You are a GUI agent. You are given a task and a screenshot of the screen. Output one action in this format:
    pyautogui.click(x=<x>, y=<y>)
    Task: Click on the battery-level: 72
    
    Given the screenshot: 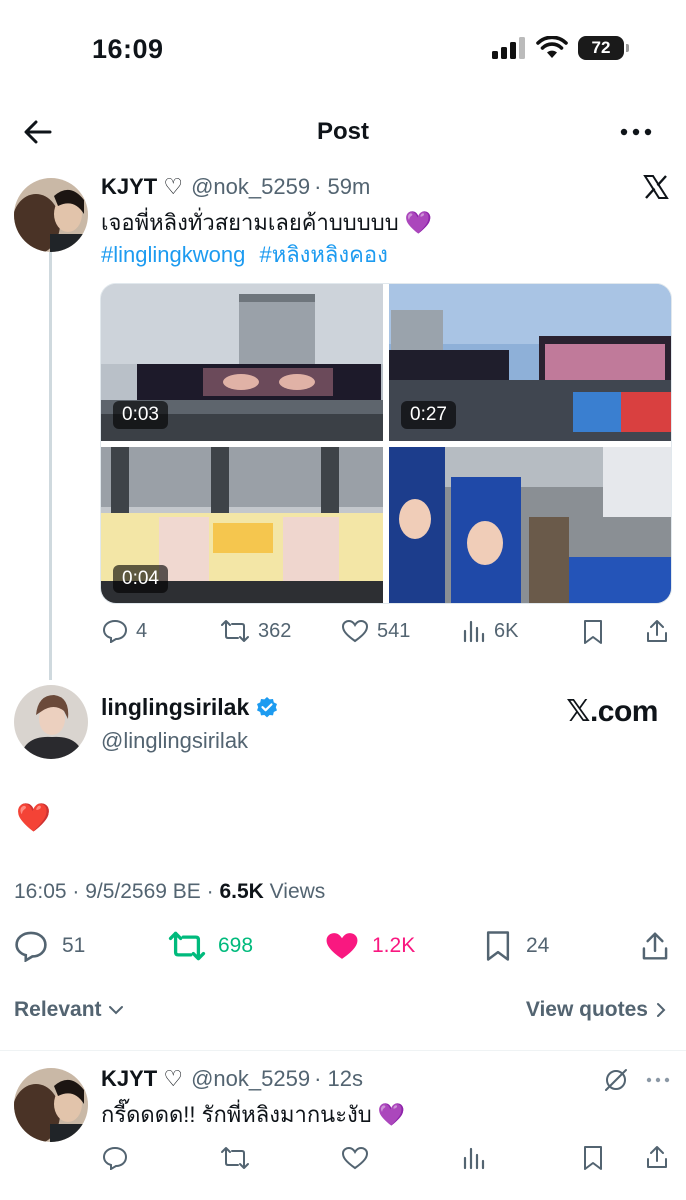 What is the action you would take?
    pyautogui.click(x=601, y=47)
    